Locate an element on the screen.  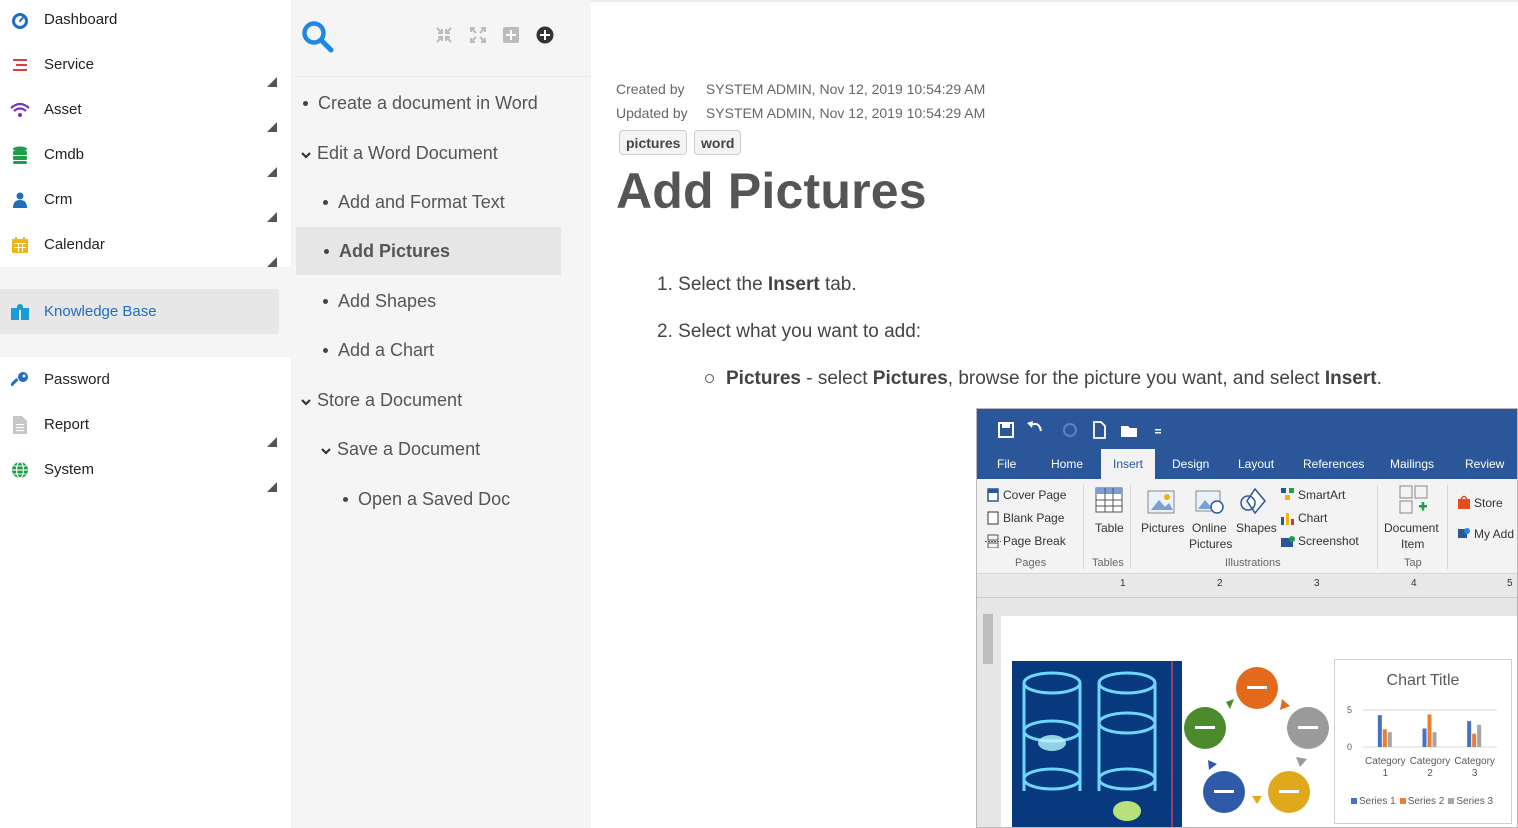
sidebar-item-knowledge-base: Knowledge Base is located at coordinates (139, 311).